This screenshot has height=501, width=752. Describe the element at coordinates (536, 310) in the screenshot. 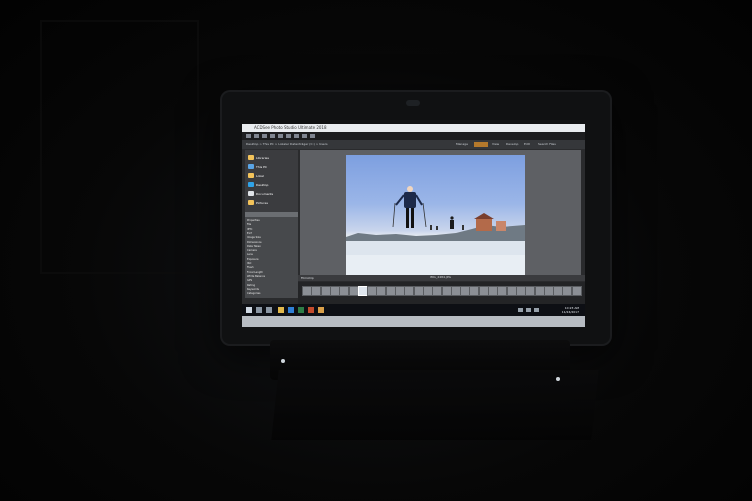

I see `battery-icon` at that location.